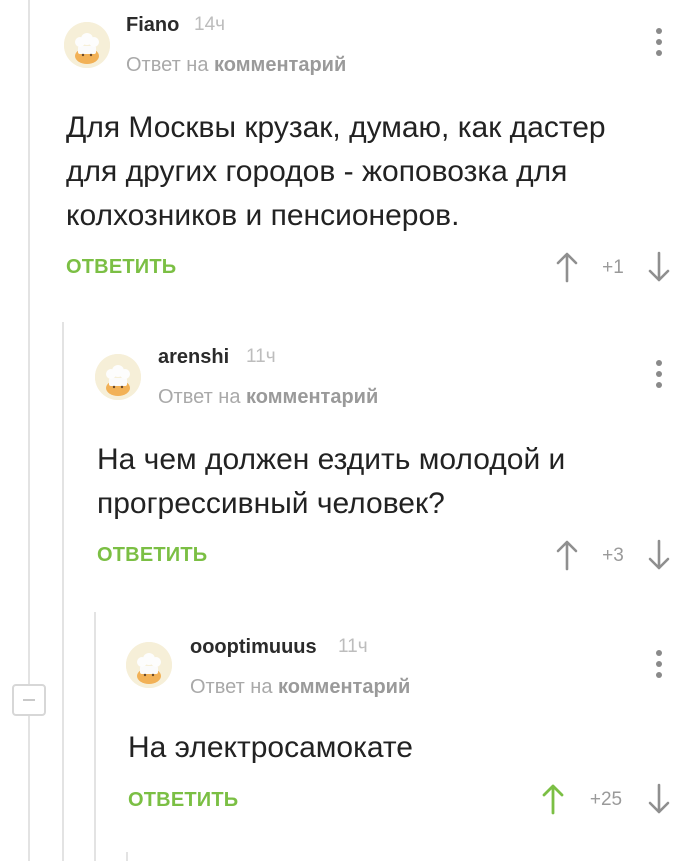 The image size is (700, 861). I want to click on chef-hat-avatar-icon, so click(149, 665).